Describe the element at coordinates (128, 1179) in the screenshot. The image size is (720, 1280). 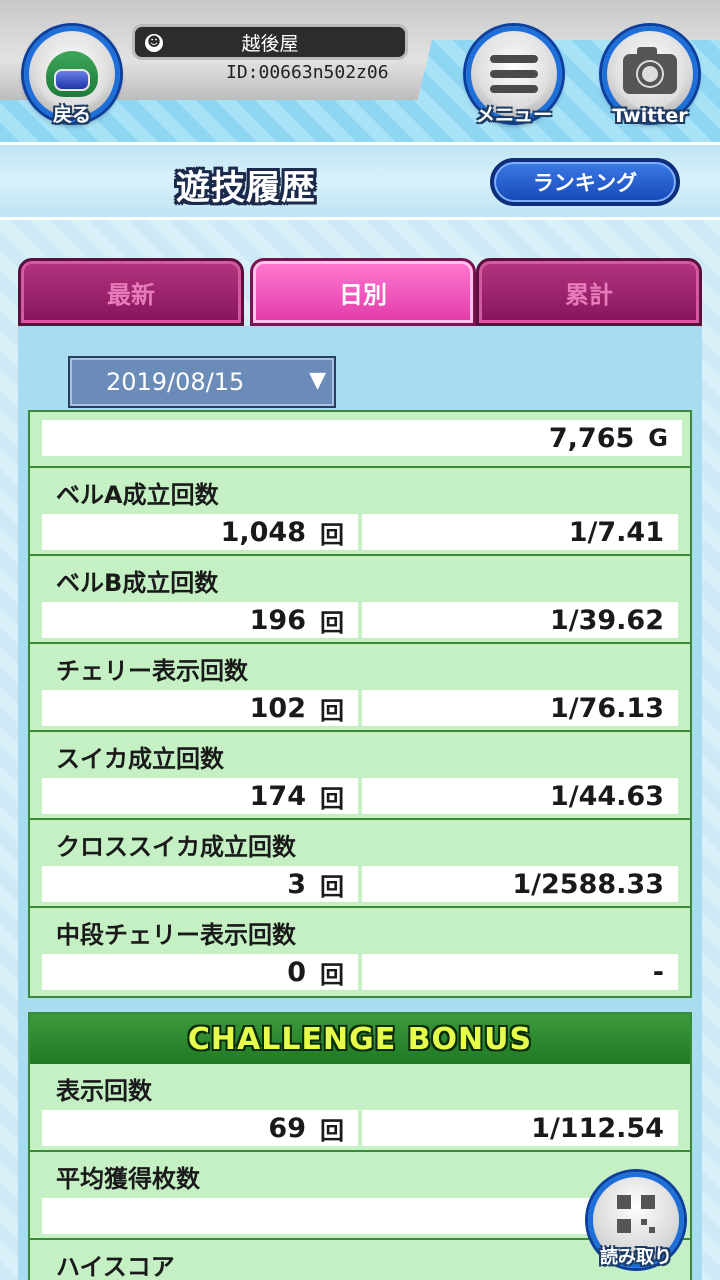
I see `stat-label: 平均獲得枚数` at that location.